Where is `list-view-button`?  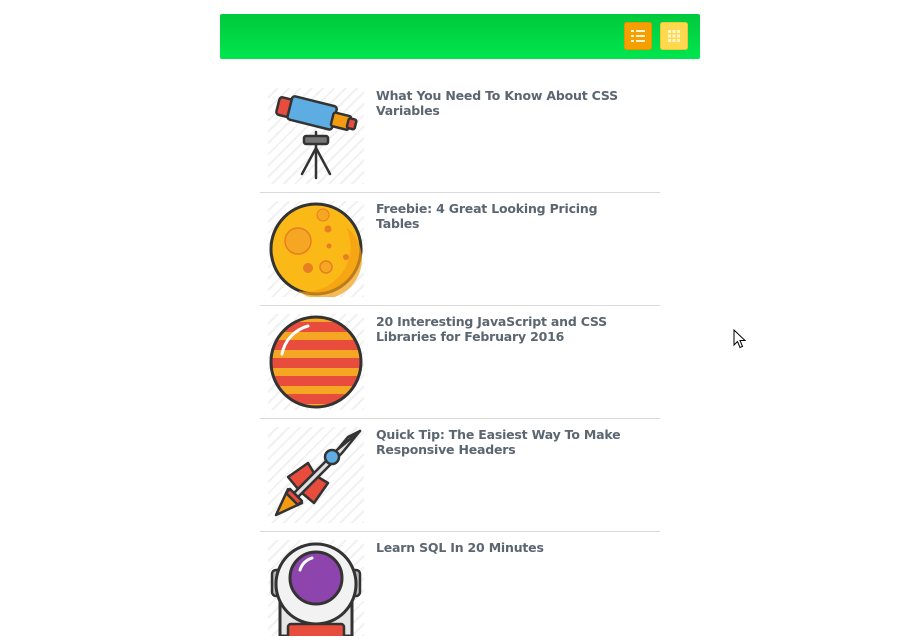 list-view-button is located at coordinates (638, 36).